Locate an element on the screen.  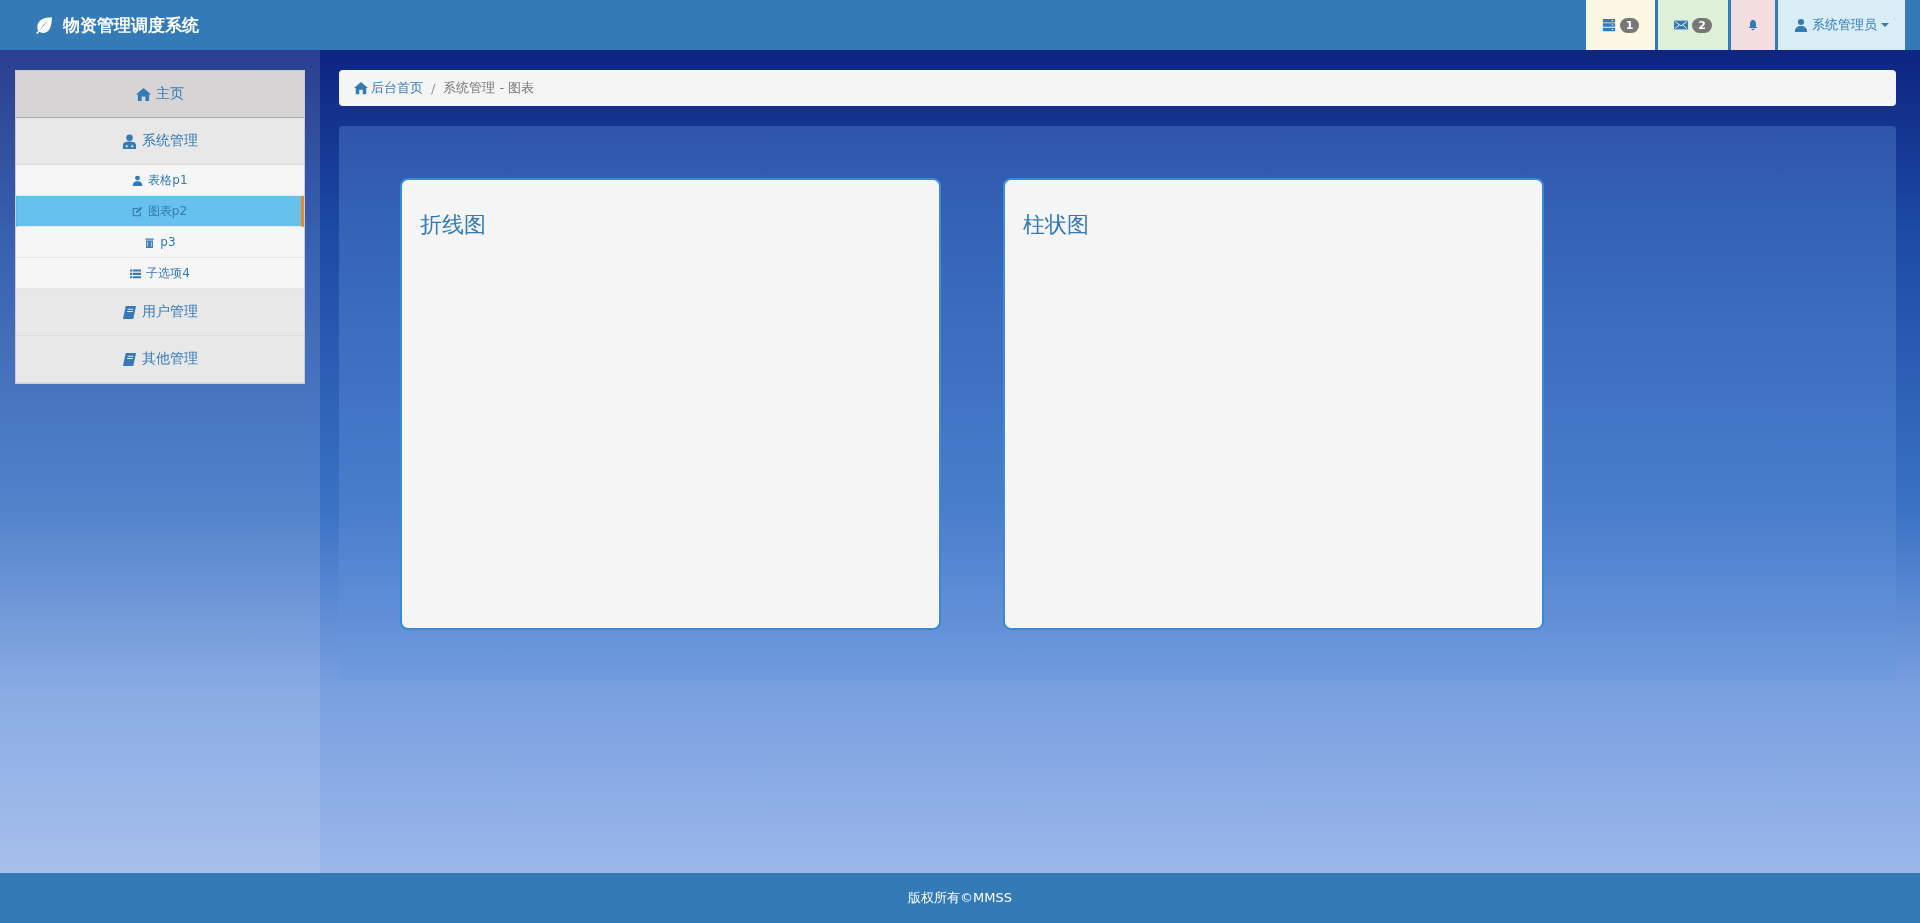
trash-icon is located at coordinates (150, 242).